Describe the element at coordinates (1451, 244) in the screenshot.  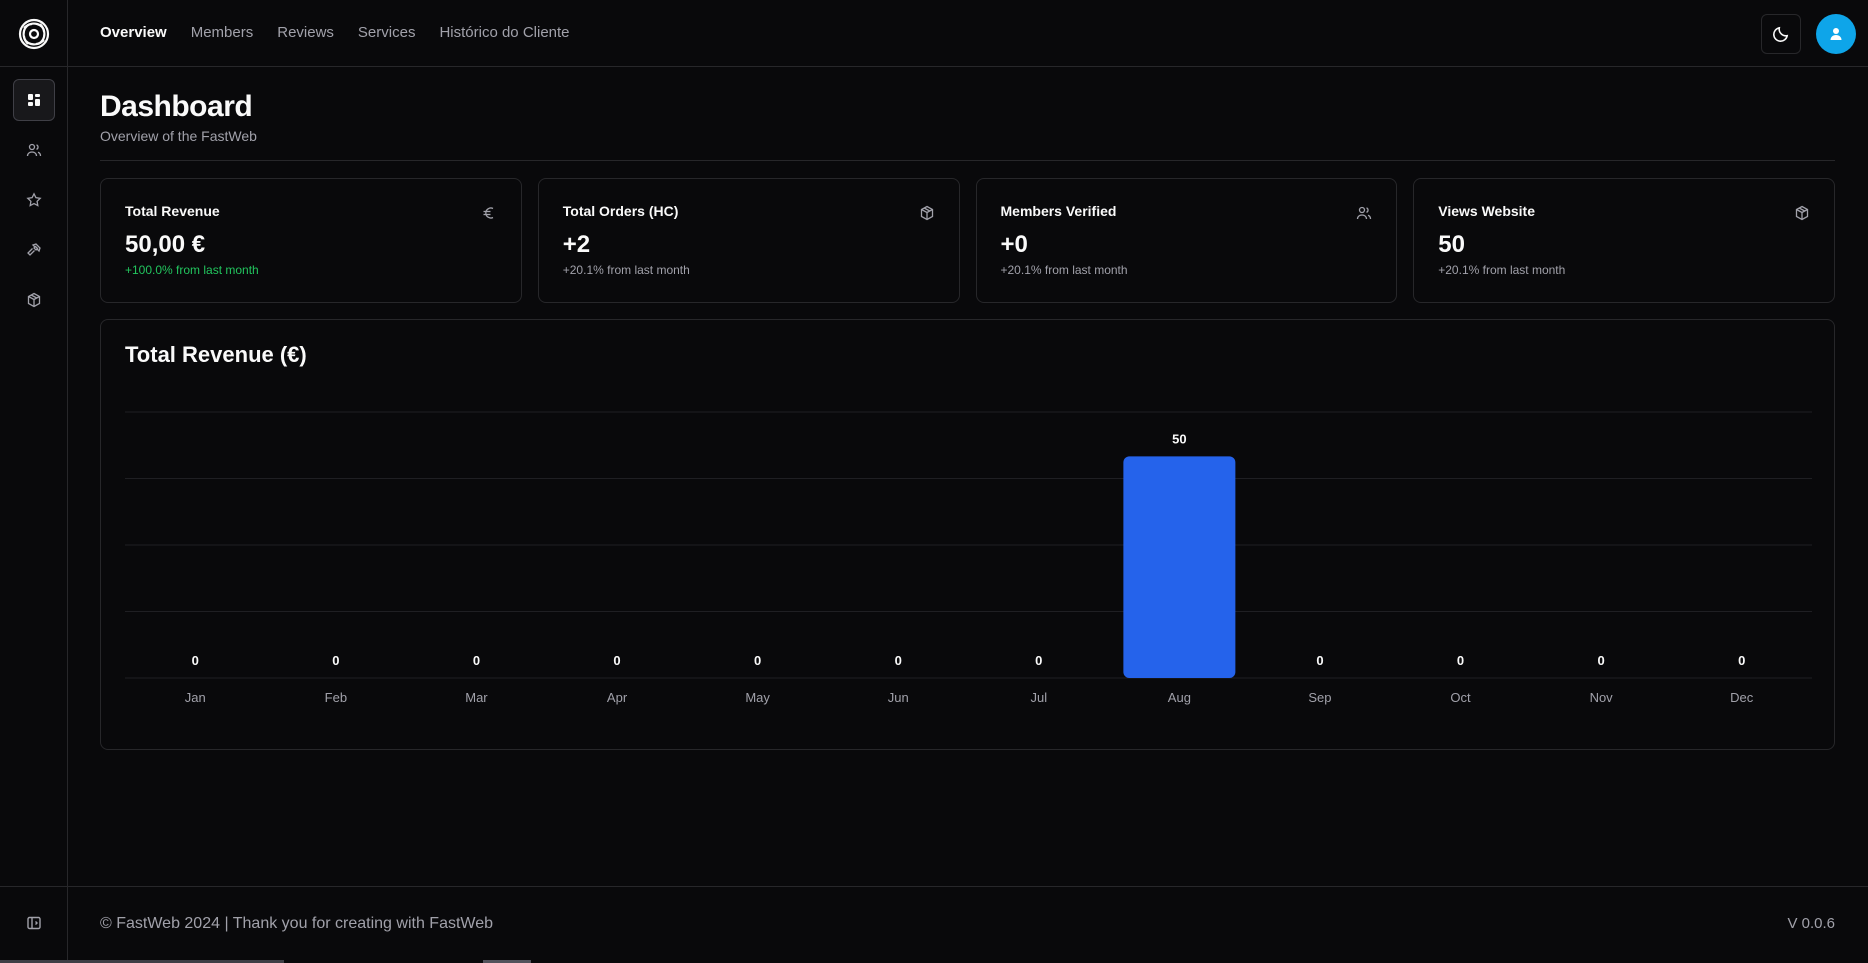
I see `card-value: 50` at that location.